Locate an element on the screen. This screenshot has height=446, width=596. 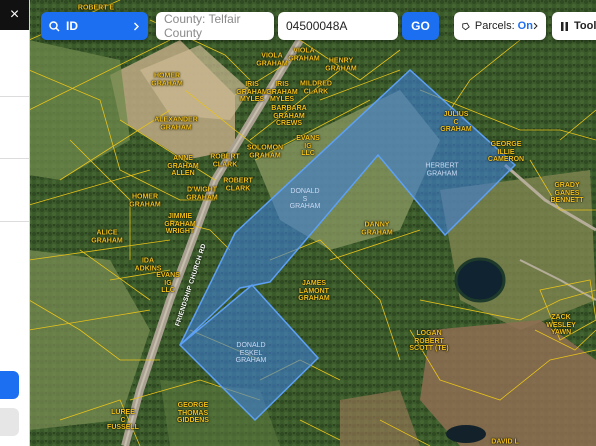
owner-label: DAVID L is located at coordinates (505, 442).